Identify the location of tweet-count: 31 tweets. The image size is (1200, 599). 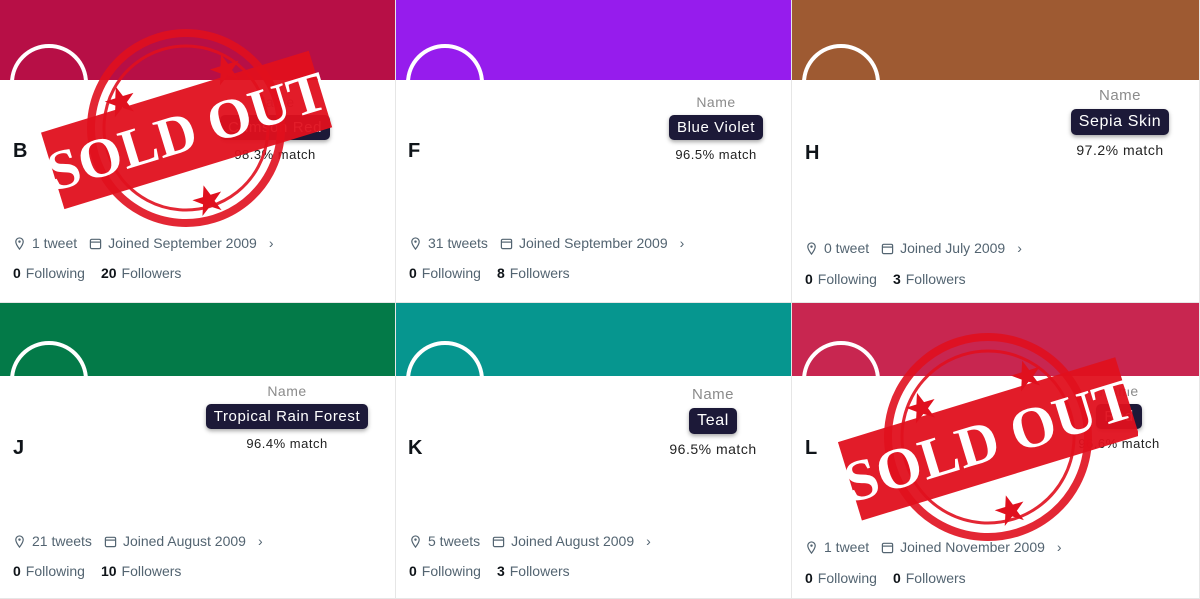
(448, 243).